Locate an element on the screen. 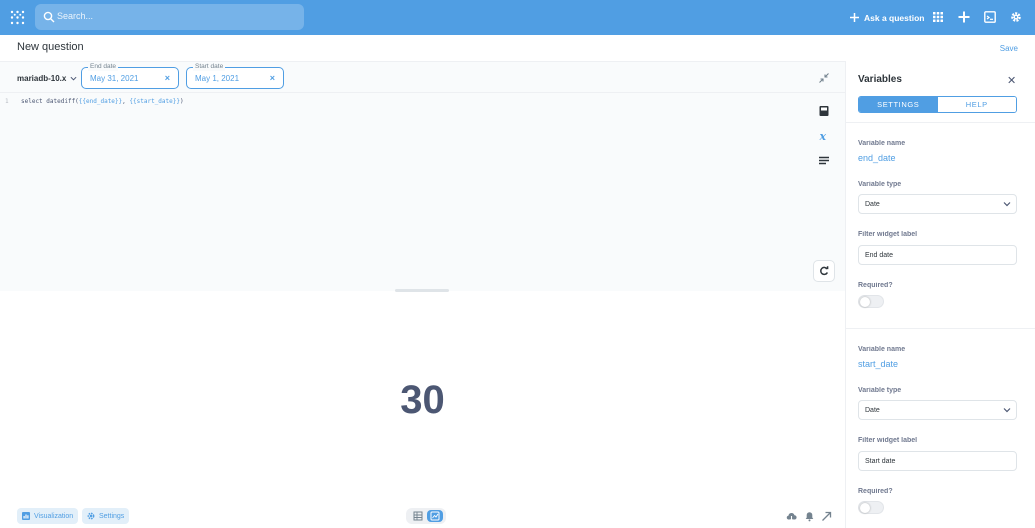 The width and height of the screenshot is (1035, 528). ask-question-button: Ask a question is located at coordinates (887, 17).